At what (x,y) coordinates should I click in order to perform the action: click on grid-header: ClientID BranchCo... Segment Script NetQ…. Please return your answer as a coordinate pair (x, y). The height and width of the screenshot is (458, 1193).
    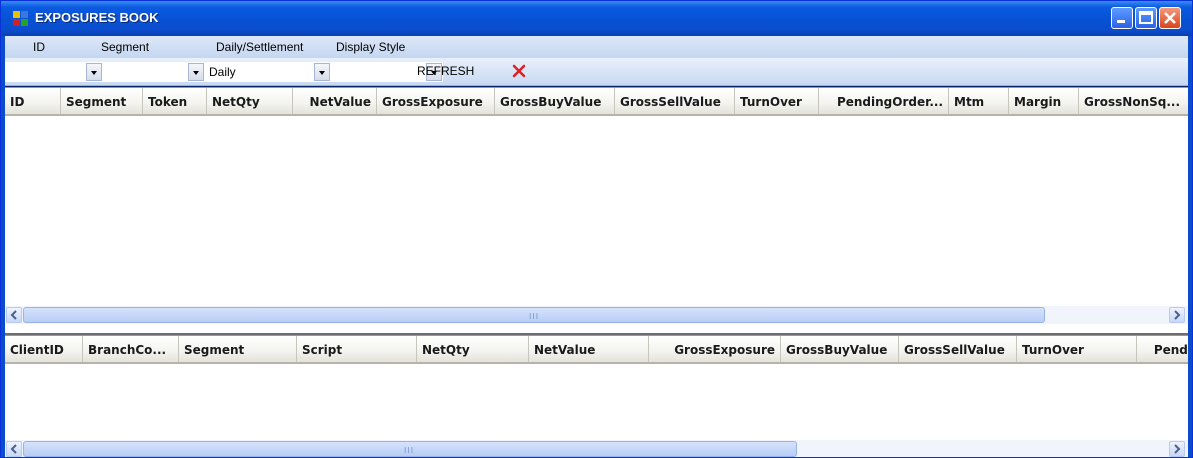
    Looking at the image, I should click on (596, 350).